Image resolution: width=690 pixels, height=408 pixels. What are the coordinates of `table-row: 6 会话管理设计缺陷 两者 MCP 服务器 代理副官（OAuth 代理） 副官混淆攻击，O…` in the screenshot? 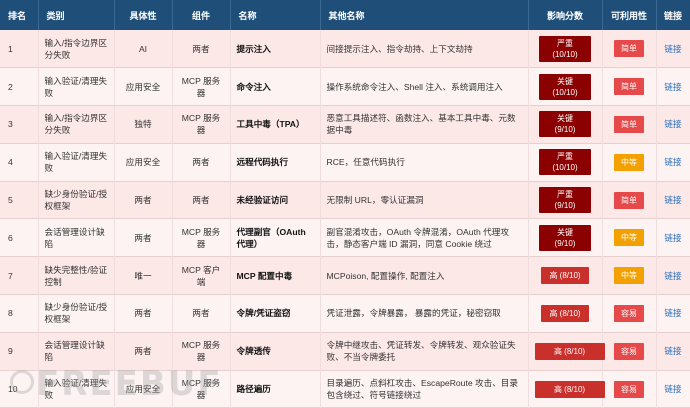 It's located at (345, 237).